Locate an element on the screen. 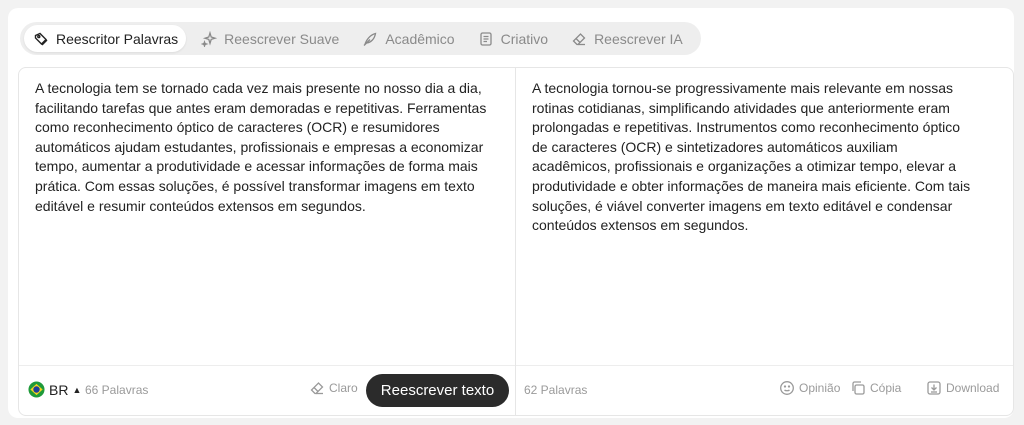 Image resolution: width=1024 pixels, height=425 pixels. smiley-icon is located at coordinates (787, 388).